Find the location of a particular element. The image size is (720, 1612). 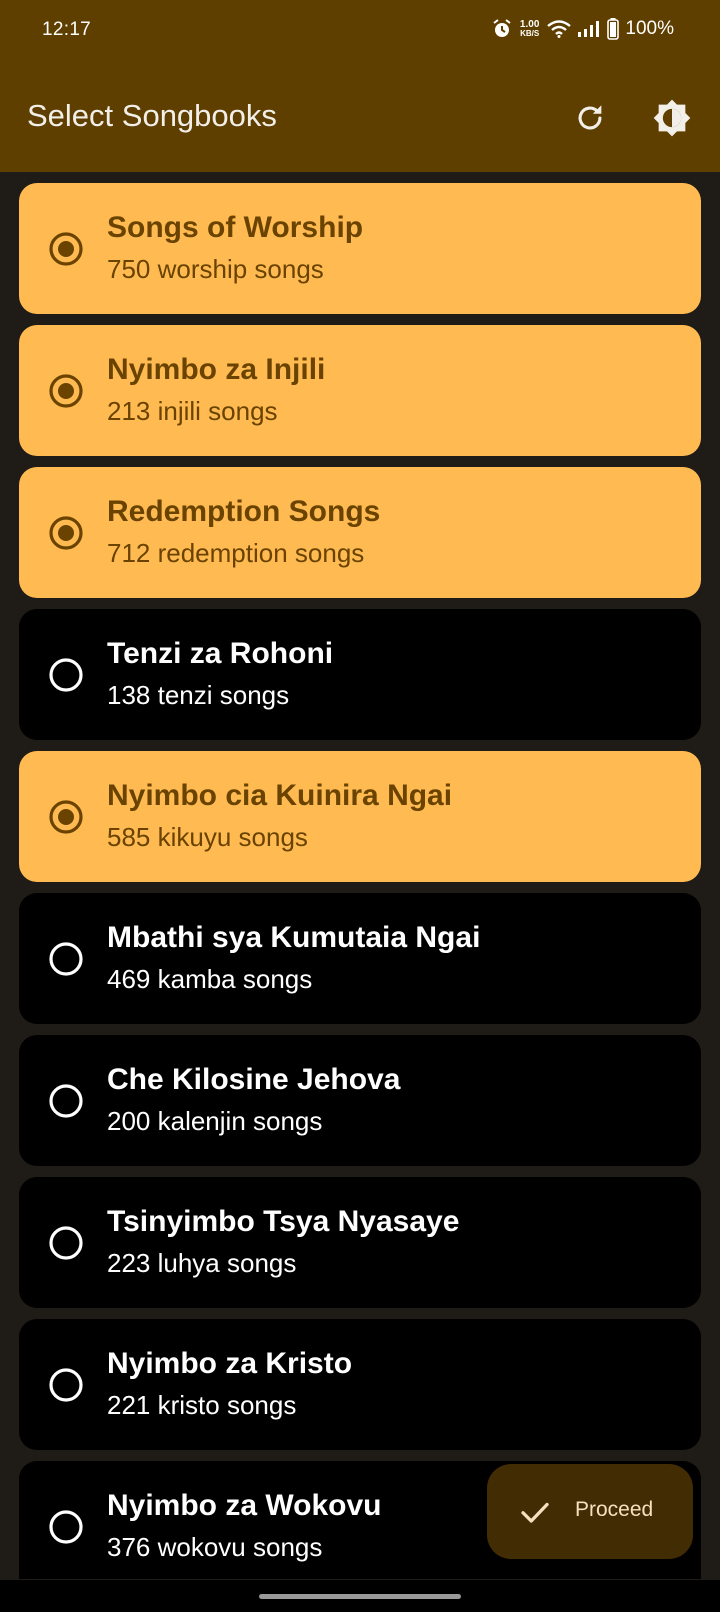

refresh-icon is located at coordinates (590, 117).